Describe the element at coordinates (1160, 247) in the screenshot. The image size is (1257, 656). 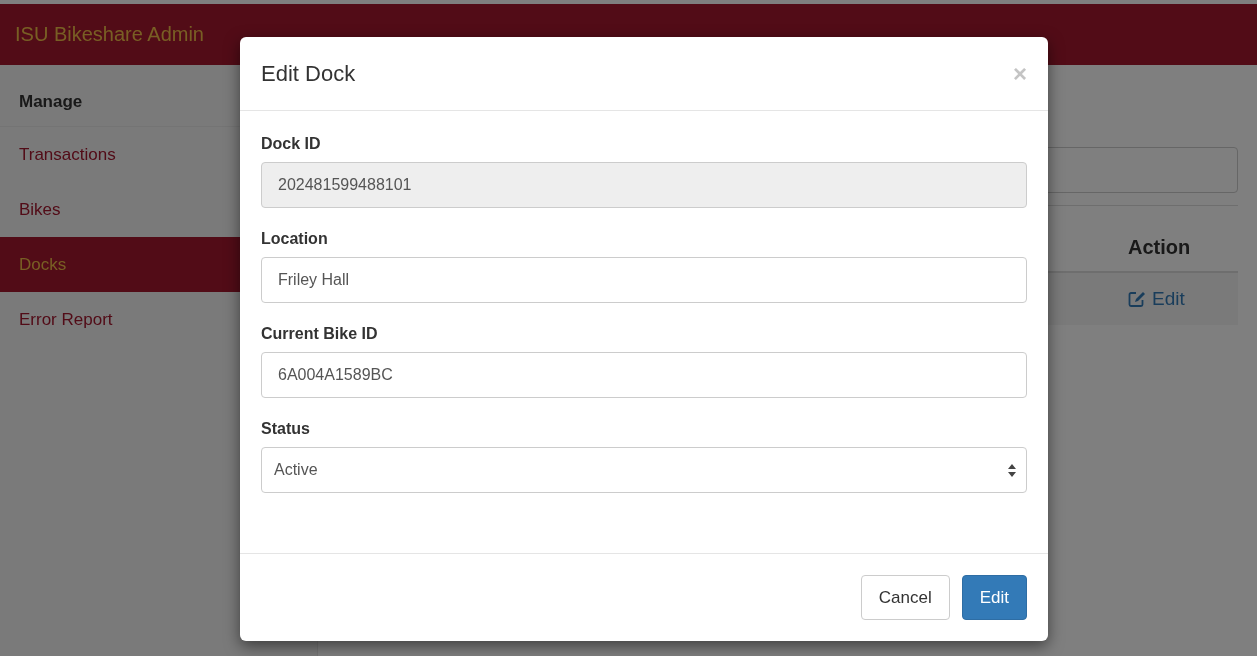
I see `column-header: Action` at that location.